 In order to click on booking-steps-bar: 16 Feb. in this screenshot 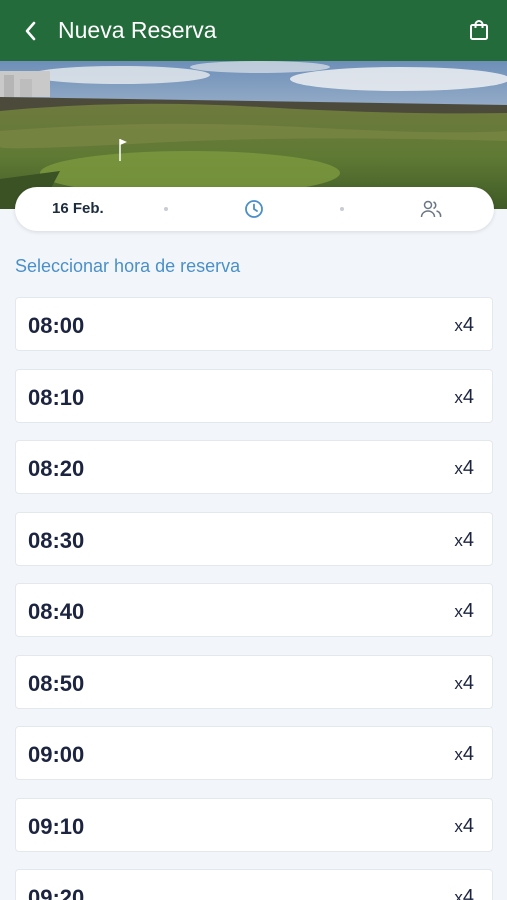, I will do `click(254, 209)`.